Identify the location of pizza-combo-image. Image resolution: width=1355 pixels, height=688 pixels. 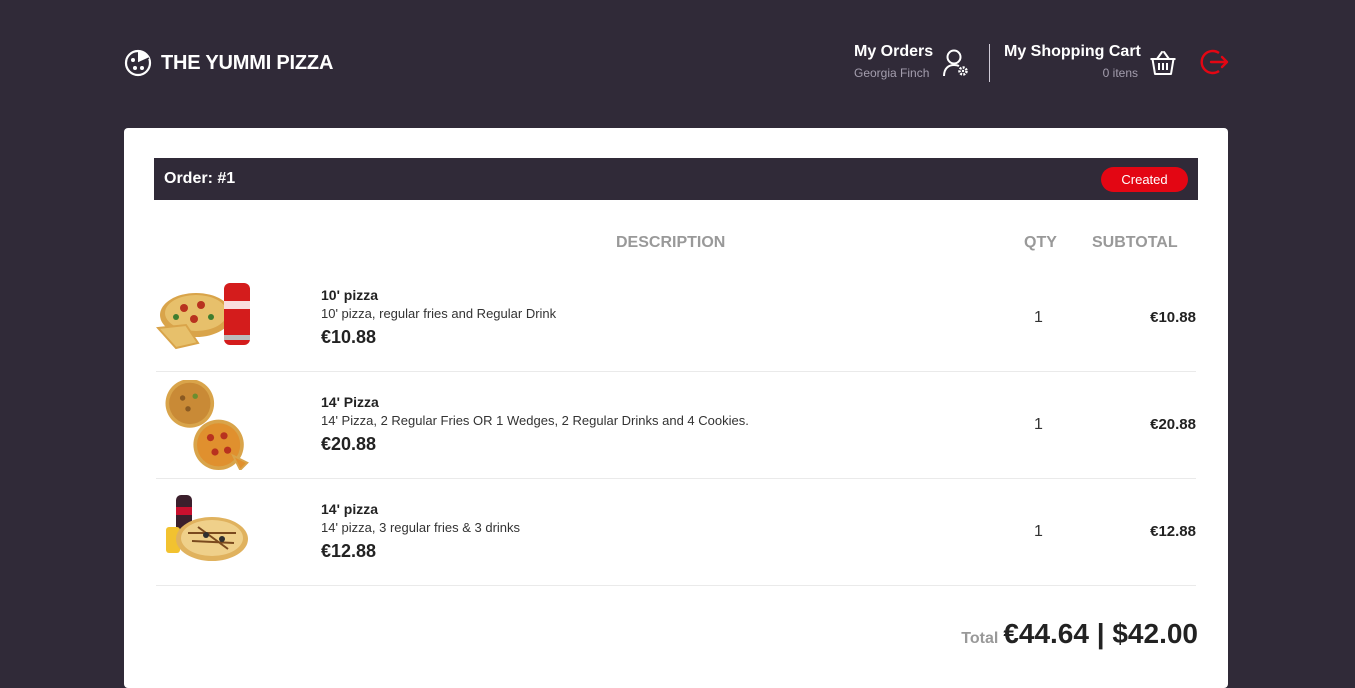
(203, 316).